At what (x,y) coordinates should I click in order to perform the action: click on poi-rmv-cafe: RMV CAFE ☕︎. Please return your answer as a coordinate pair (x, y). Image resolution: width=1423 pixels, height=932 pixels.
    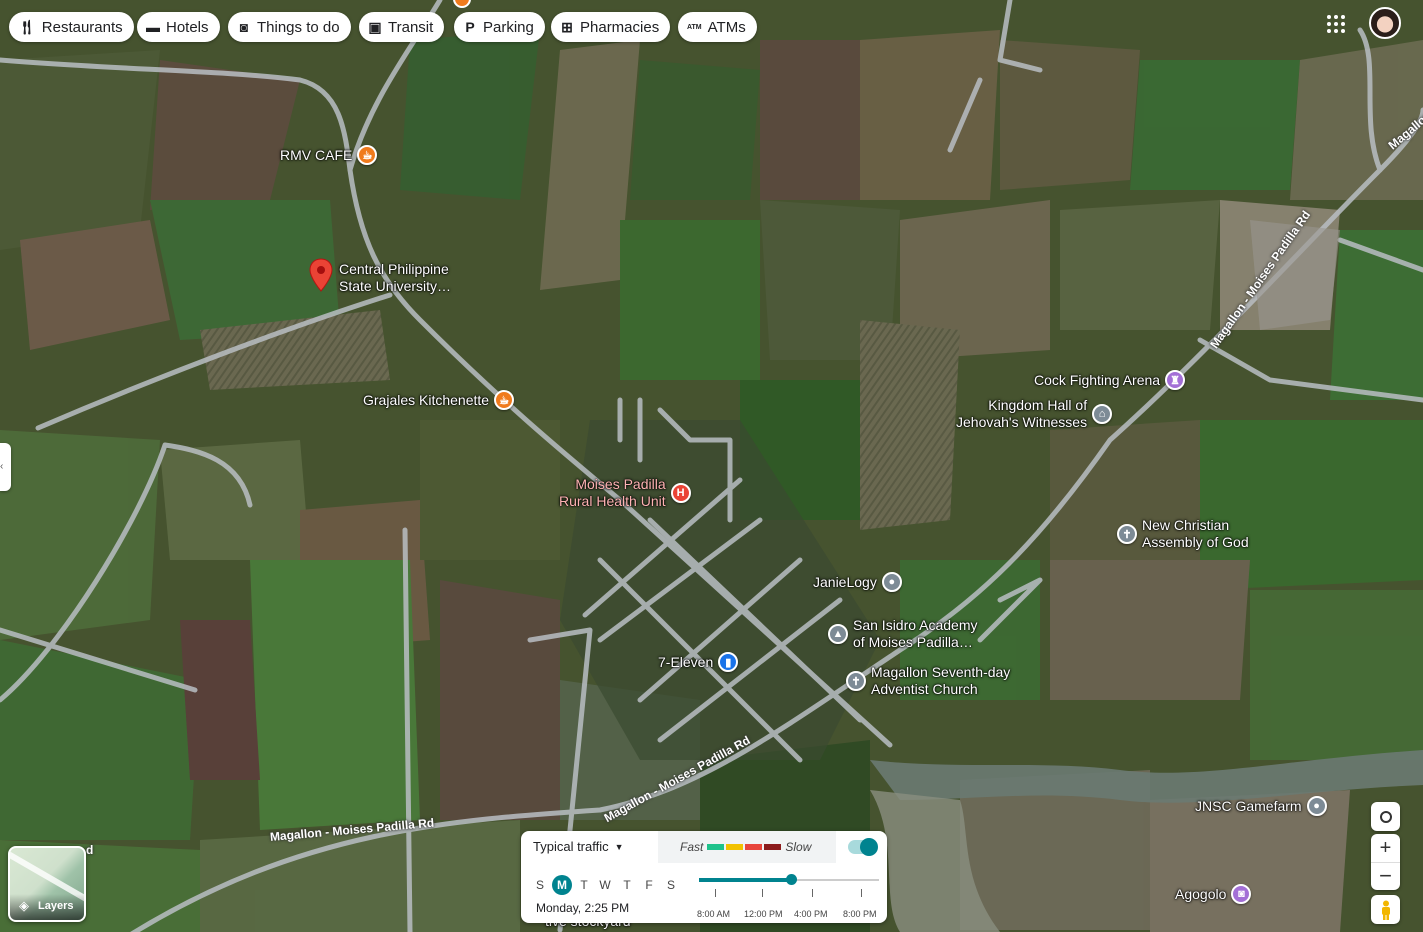
    Looking at the image, I should click on (329, 155).